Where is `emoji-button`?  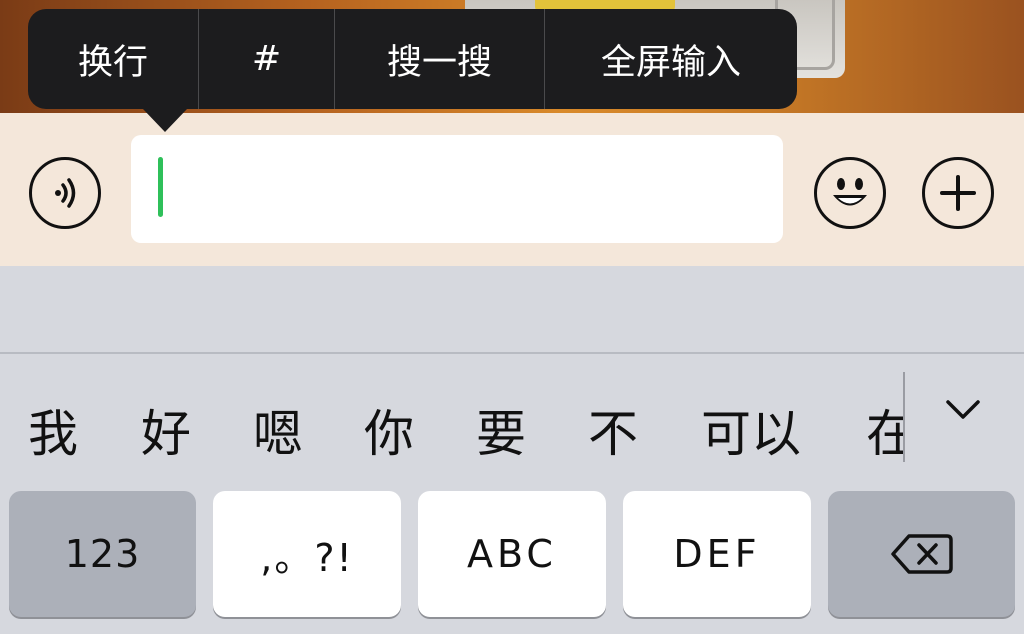 emoji-button is located at coordinates (850, 193).